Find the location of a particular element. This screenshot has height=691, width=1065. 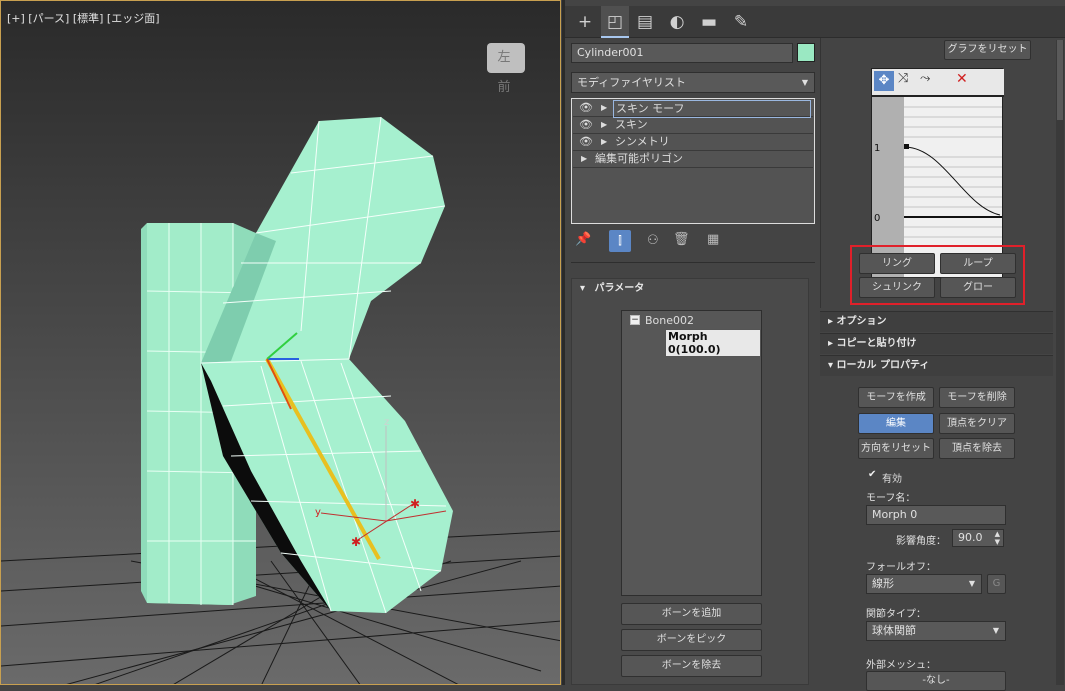

enabled-checkbox: ✔ is located at coordinates (873, 475).